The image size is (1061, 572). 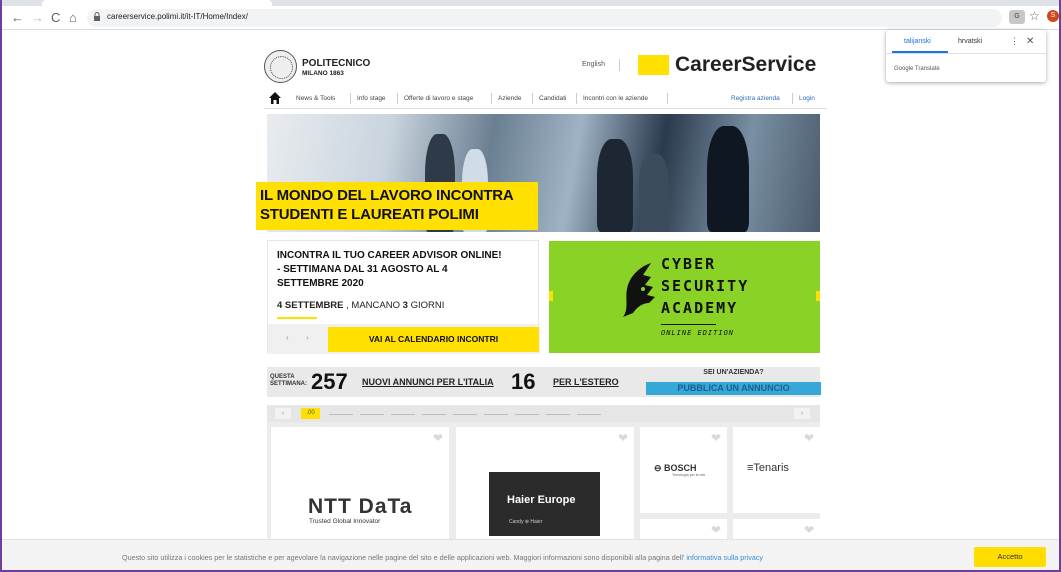 What do you see at coordinates (387, 195) in the screenshot?
I see `hero-caption-line-1: IL MONDO DEL LAVORO INCONTRA` at bounding box center [387, 195].